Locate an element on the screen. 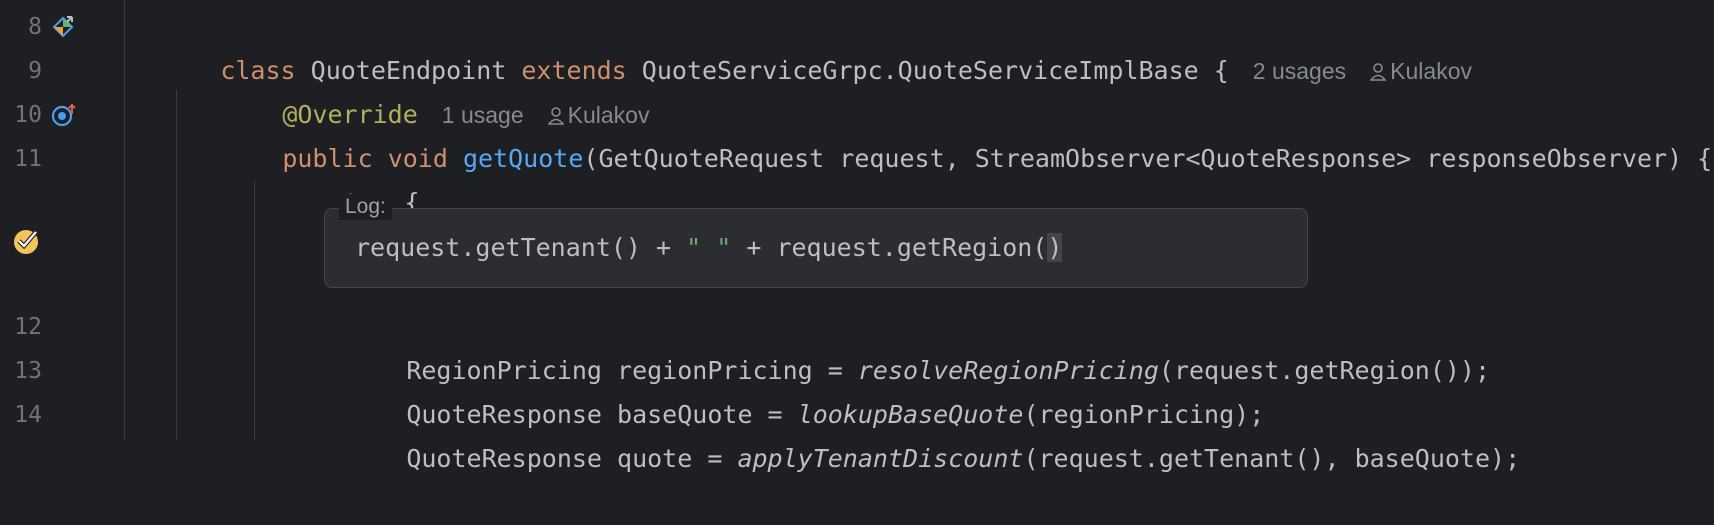  logpoint-breakpoint-icon is located at coordinates (27, 241).